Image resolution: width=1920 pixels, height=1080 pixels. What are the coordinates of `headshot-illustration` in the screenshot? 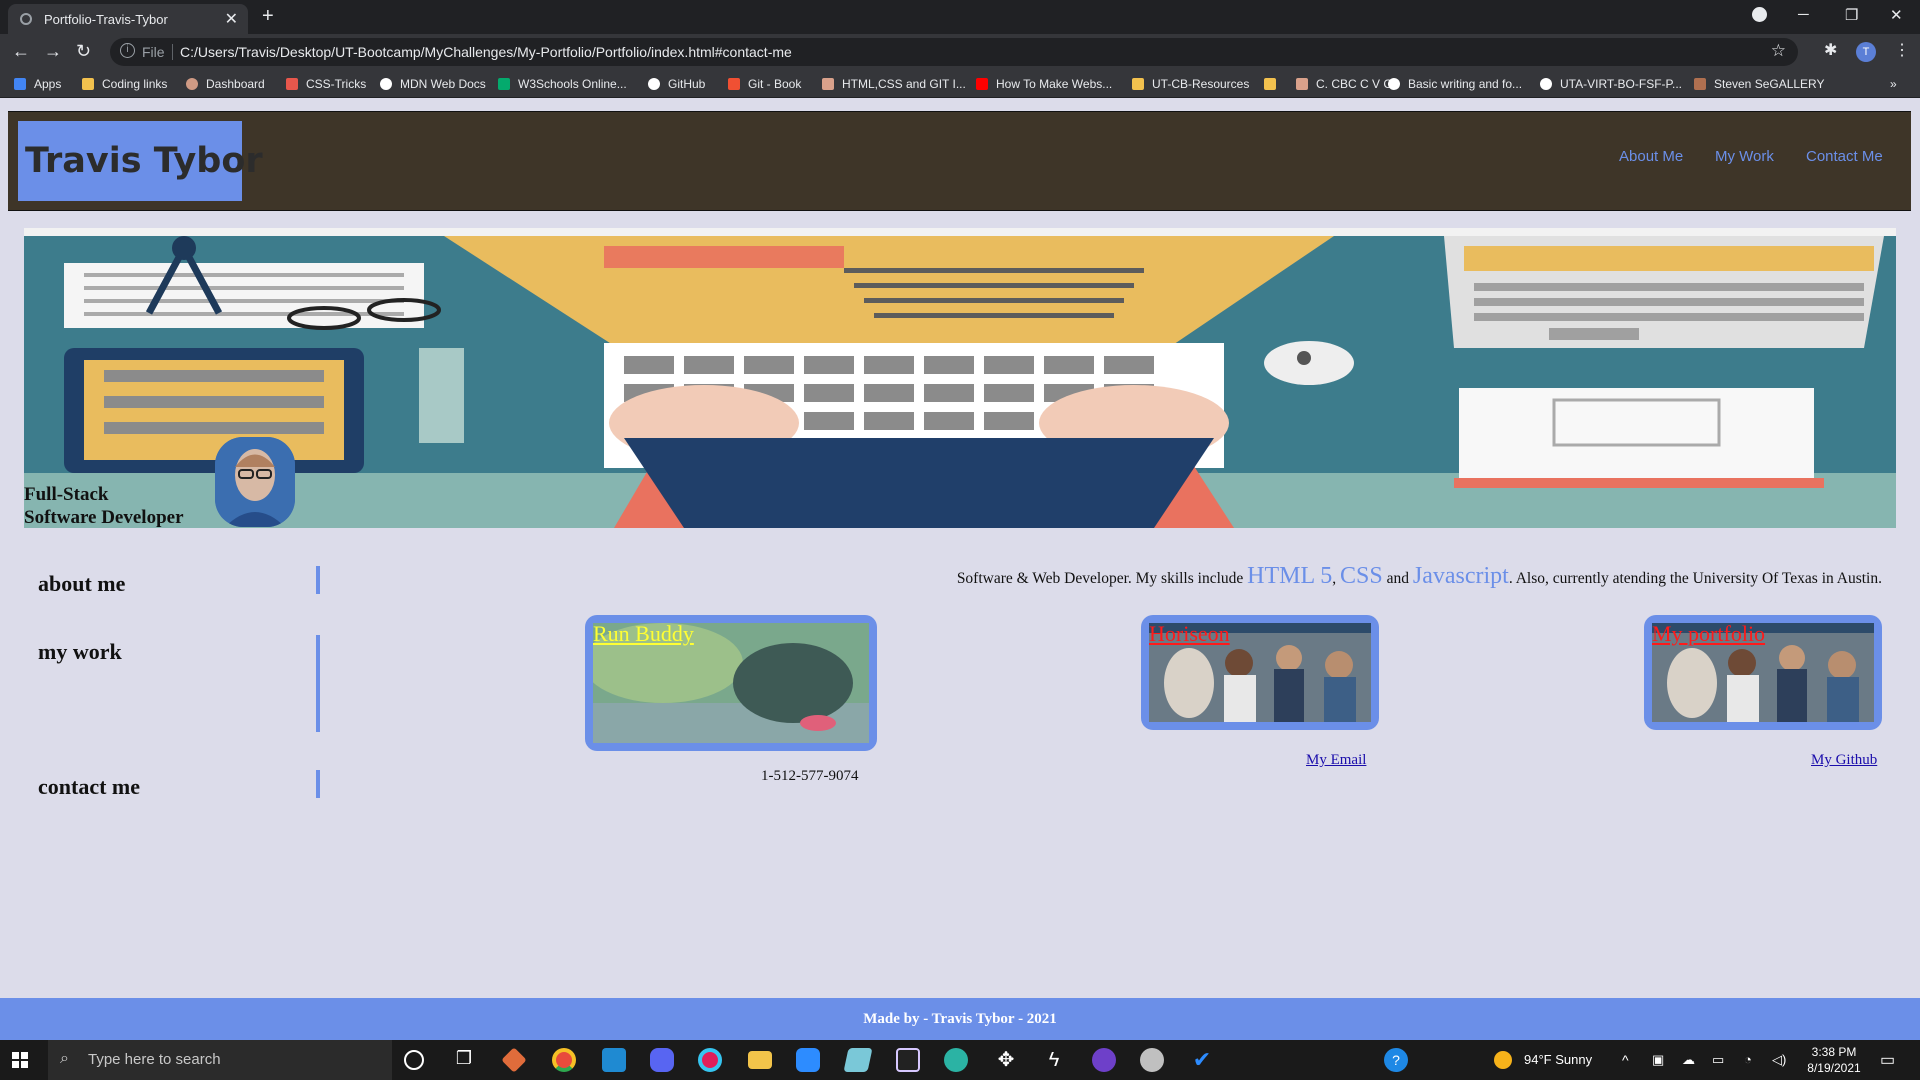 It's located at (255, 482).